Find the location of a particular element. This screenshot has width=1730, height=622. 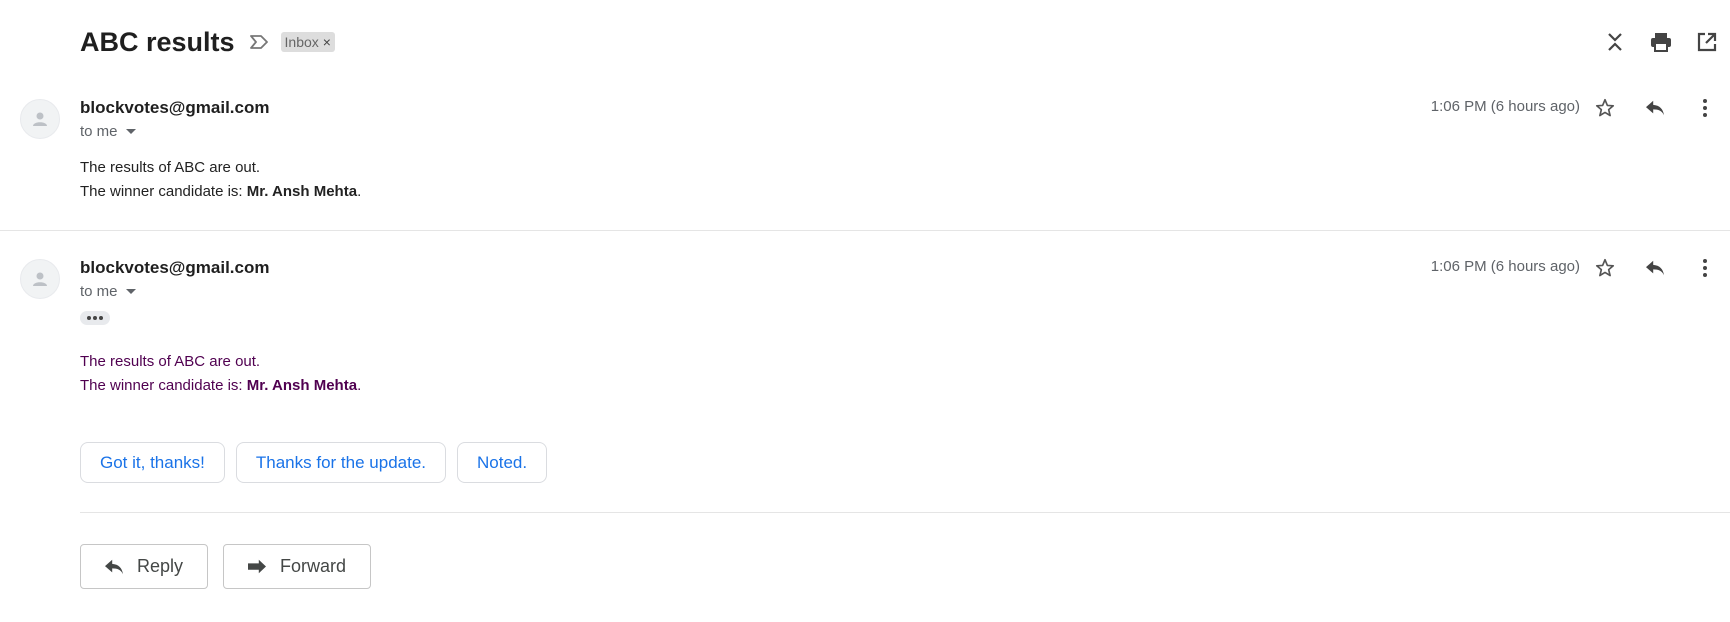

compose-actions: Reply Forward is located at coordinates (226, 566).